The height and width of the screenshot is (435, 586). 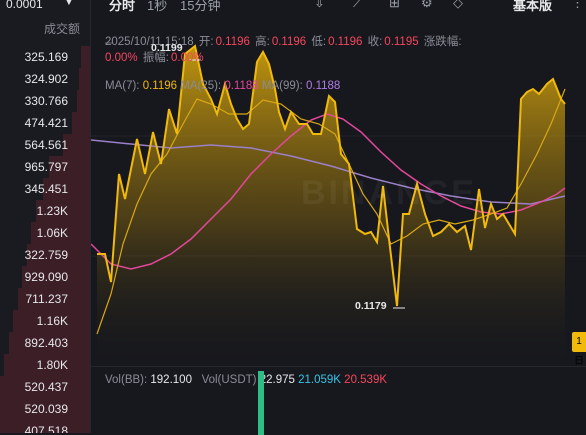 I want to click on order-book-row: 474.421, so click(x=45, y=123).